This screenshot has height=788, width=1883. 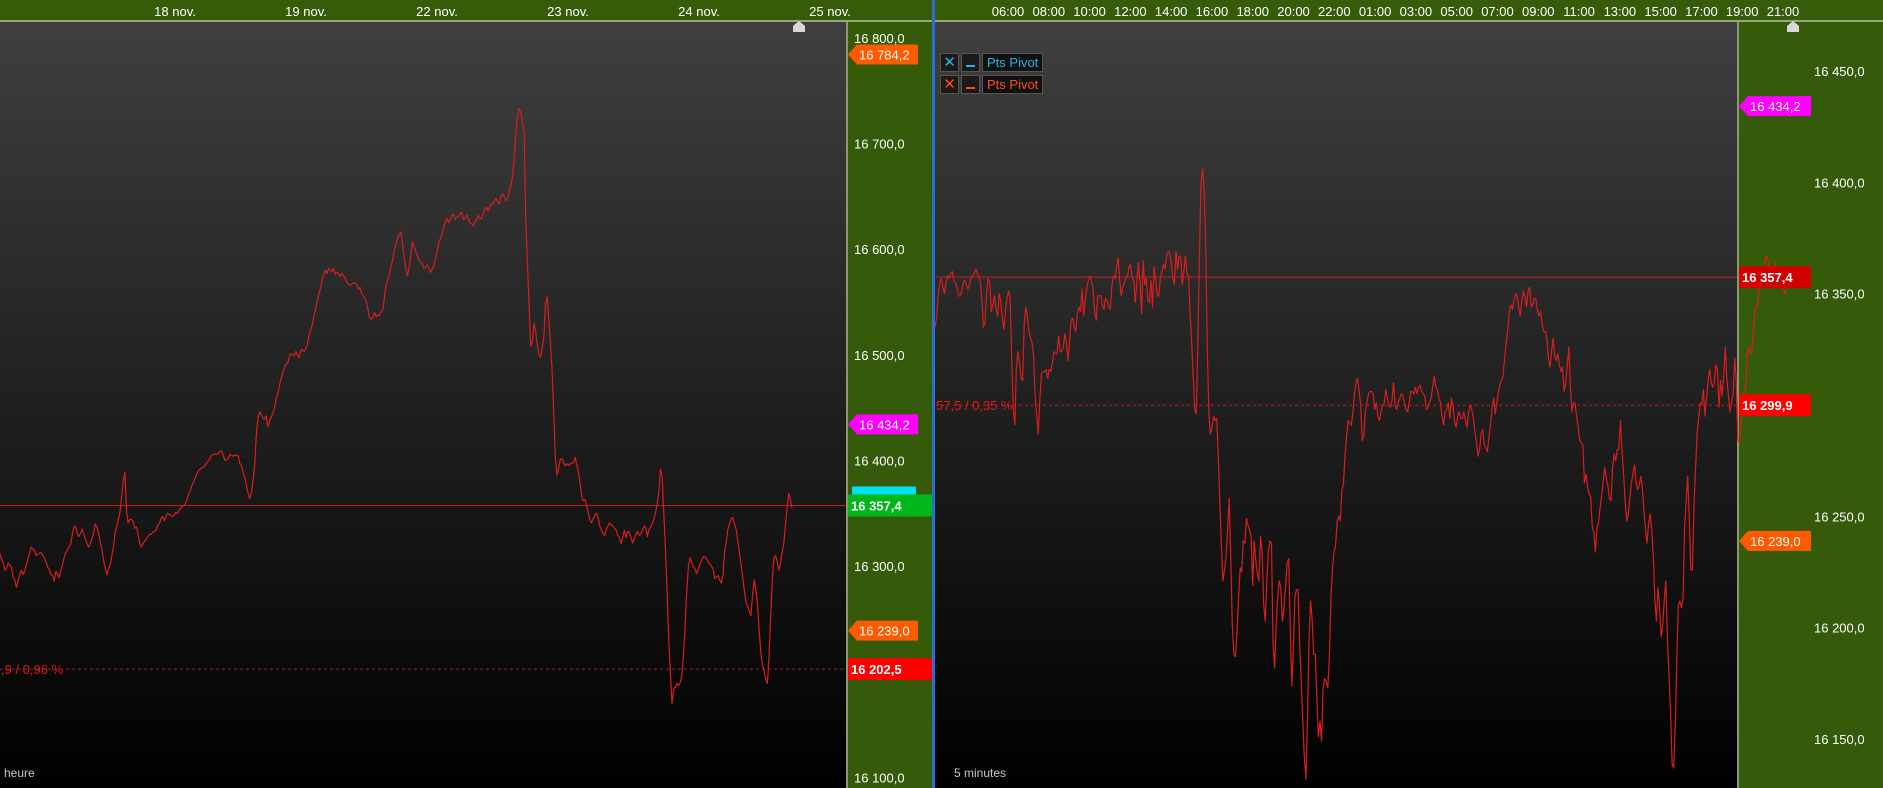 I want to click on timeframe-label: 5 minutes, so click(x=980, y=773).